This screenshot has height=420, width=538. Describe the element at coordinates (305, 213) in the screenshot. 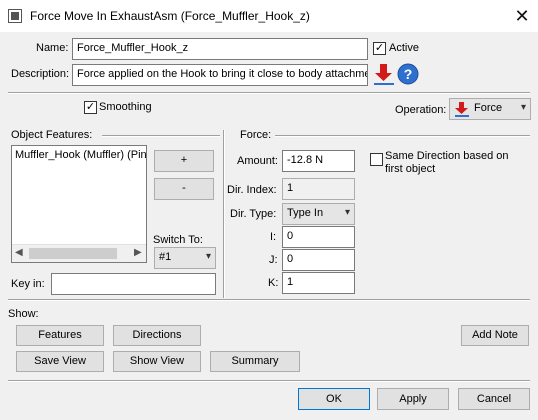

I see `dir-type-value: Type In` at that location.